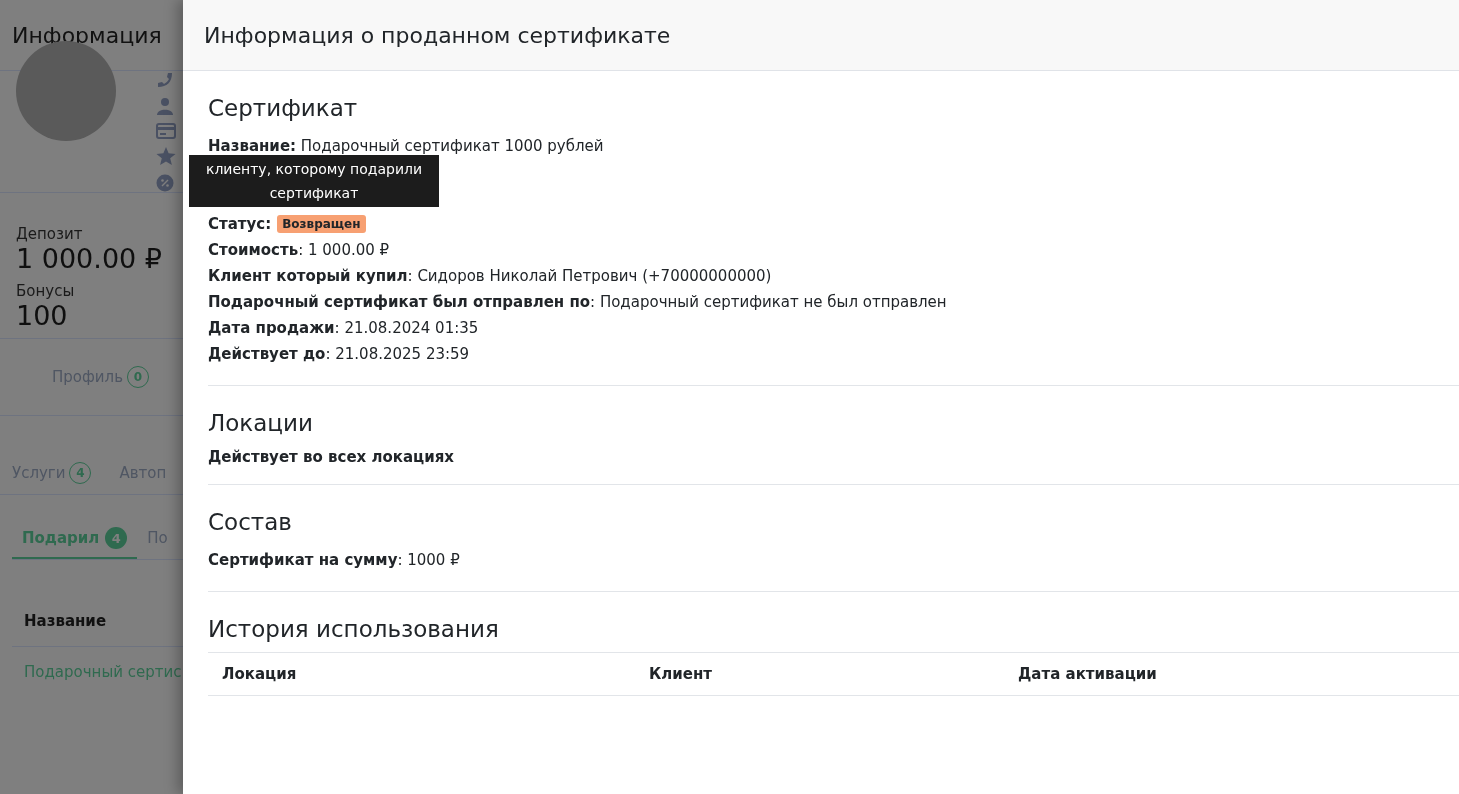  Describe the element at coordinates (577, 302) in the screenshot. I see `field-text: Подарочный сертификат был отправлен по: Подарочный сертификат не был отправлен` at that location.